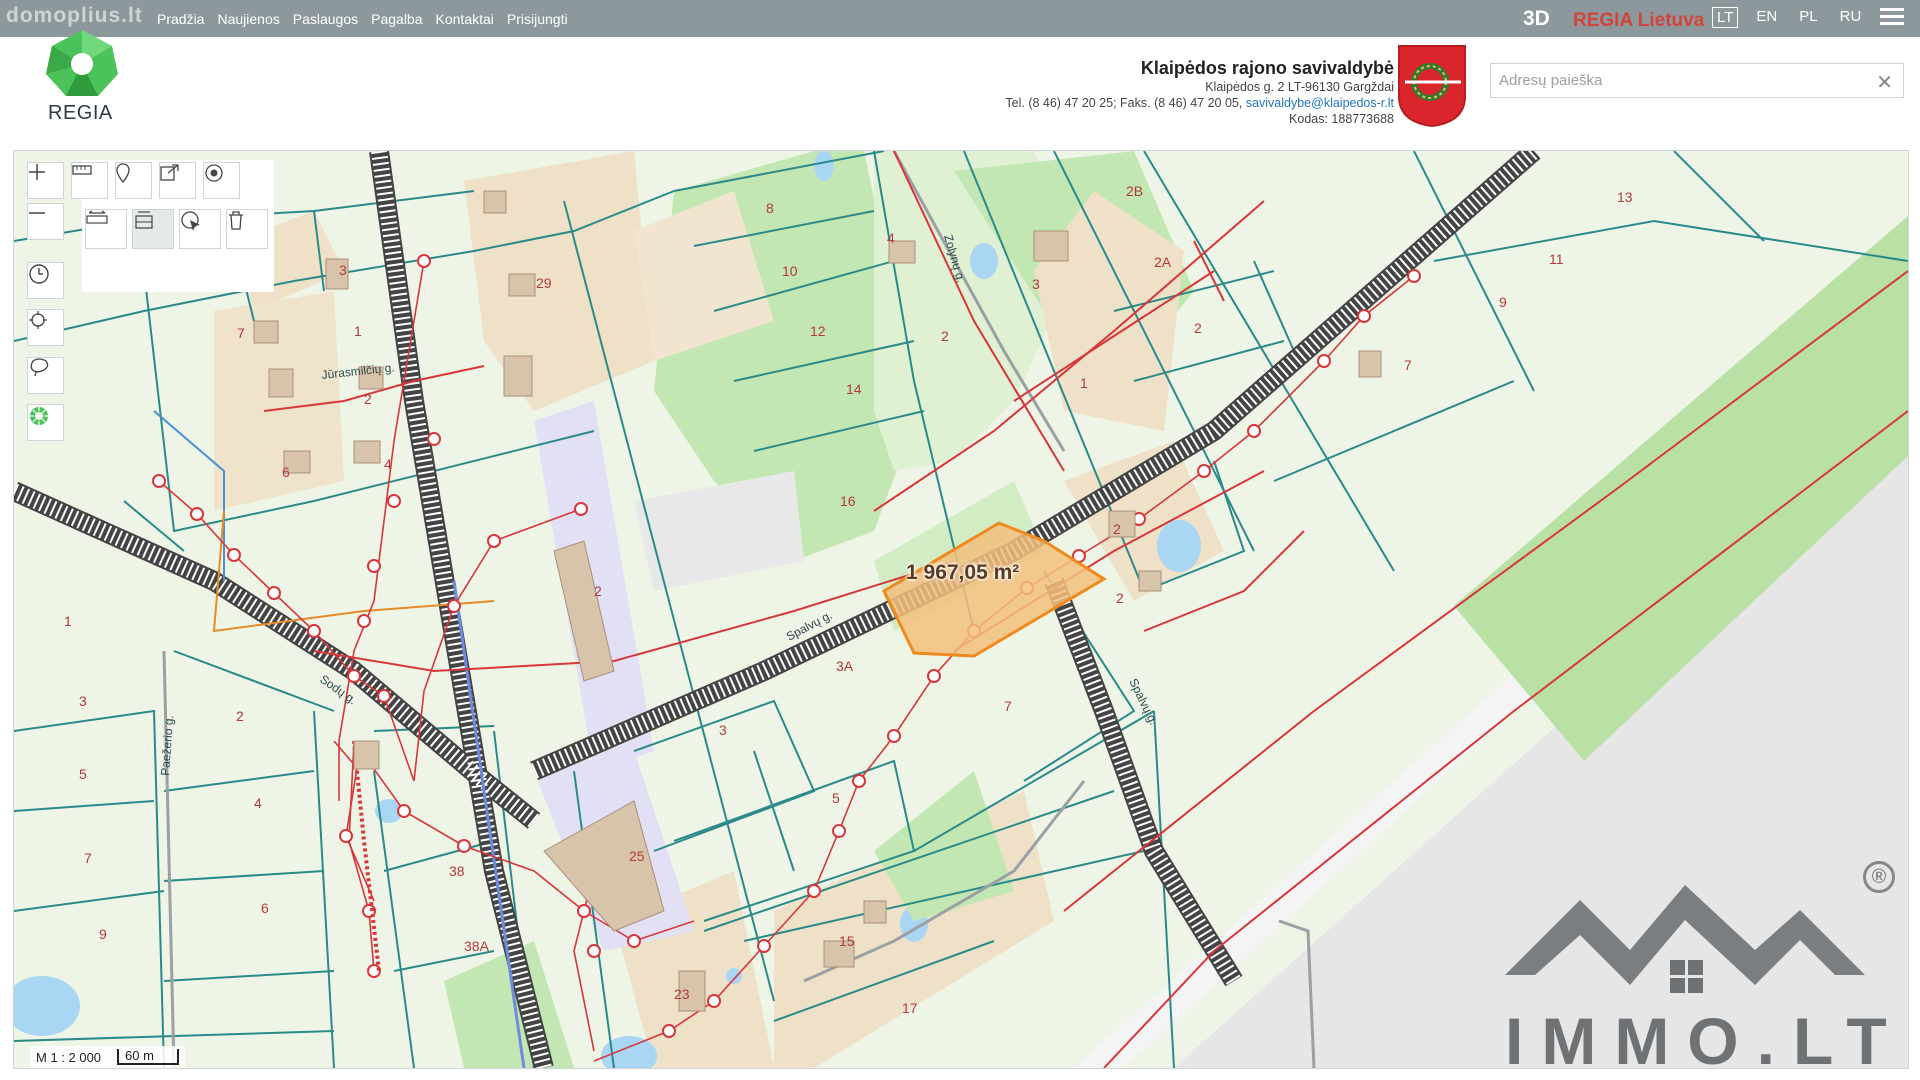 Image resolution: width=1920 pixels, height=1080 pixels. I want to click on history-icon, so click(39, 274).